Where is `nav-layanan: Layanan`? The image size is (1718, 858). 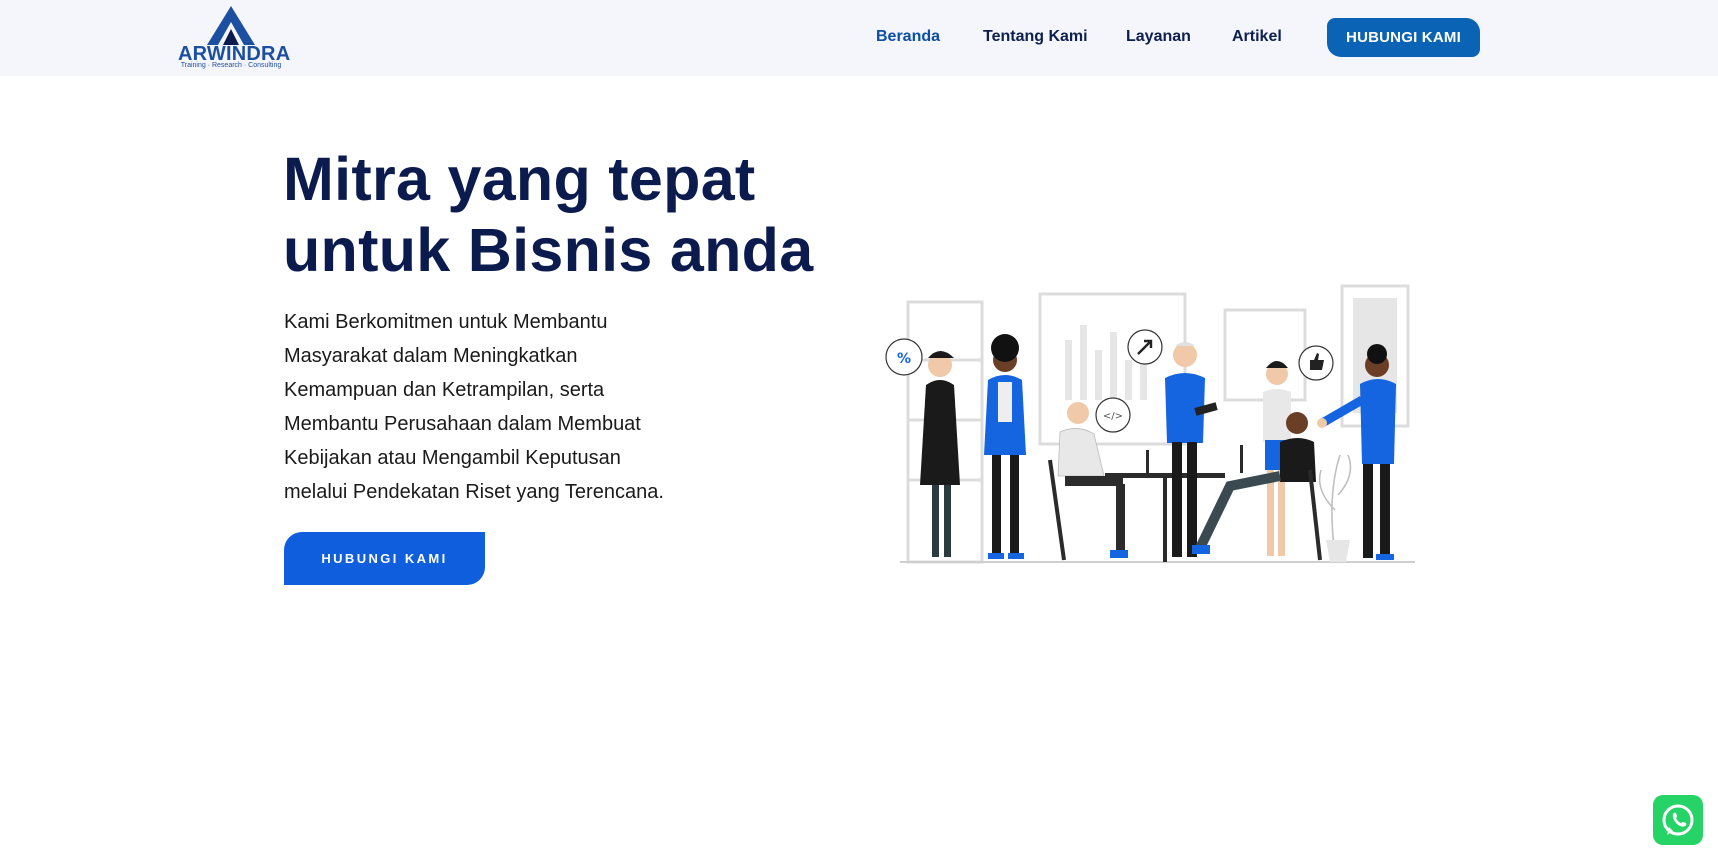 nav-layanan: Layanan is located at coordinates (1158, 37).